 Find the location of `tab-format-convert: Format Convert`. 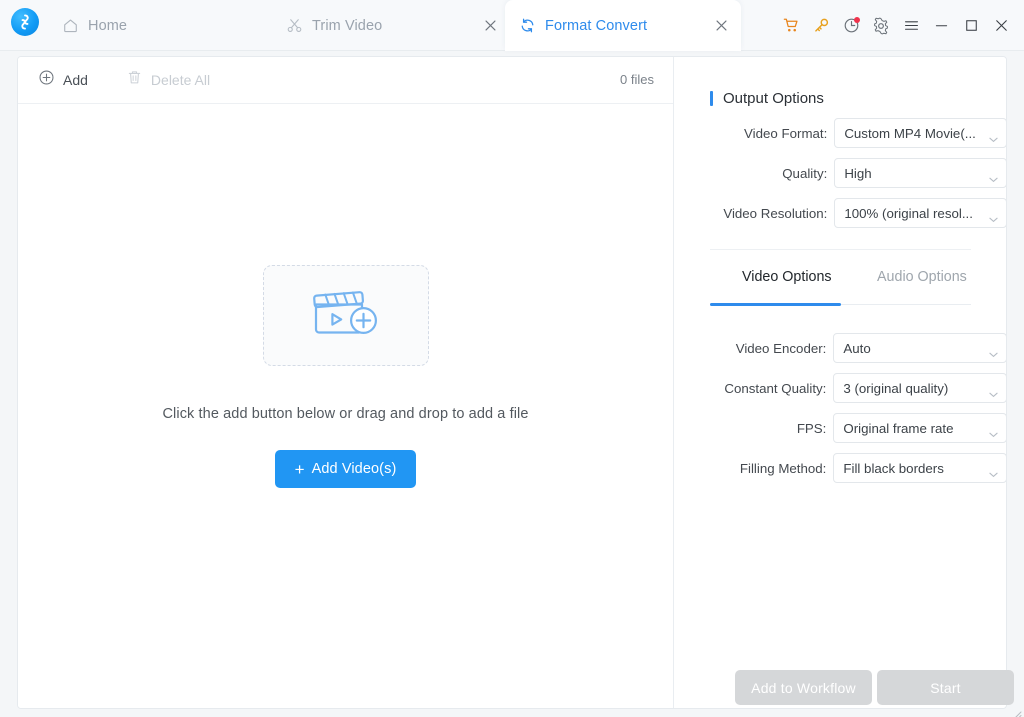

tab-format-convert: Format Convert is located at coordinates (623, 25).